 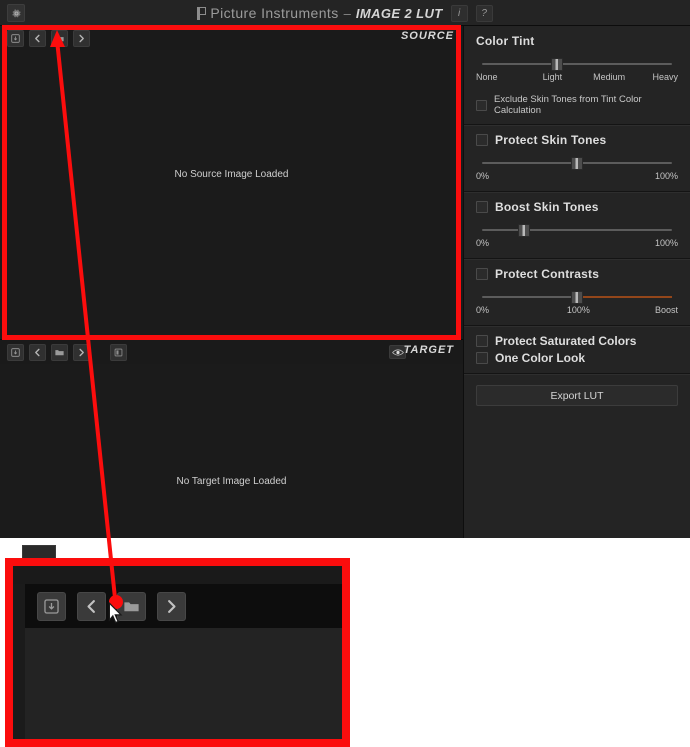 I want to click on protect-contrasts-title: Protect Contrasts, so click(x=547, y=274).